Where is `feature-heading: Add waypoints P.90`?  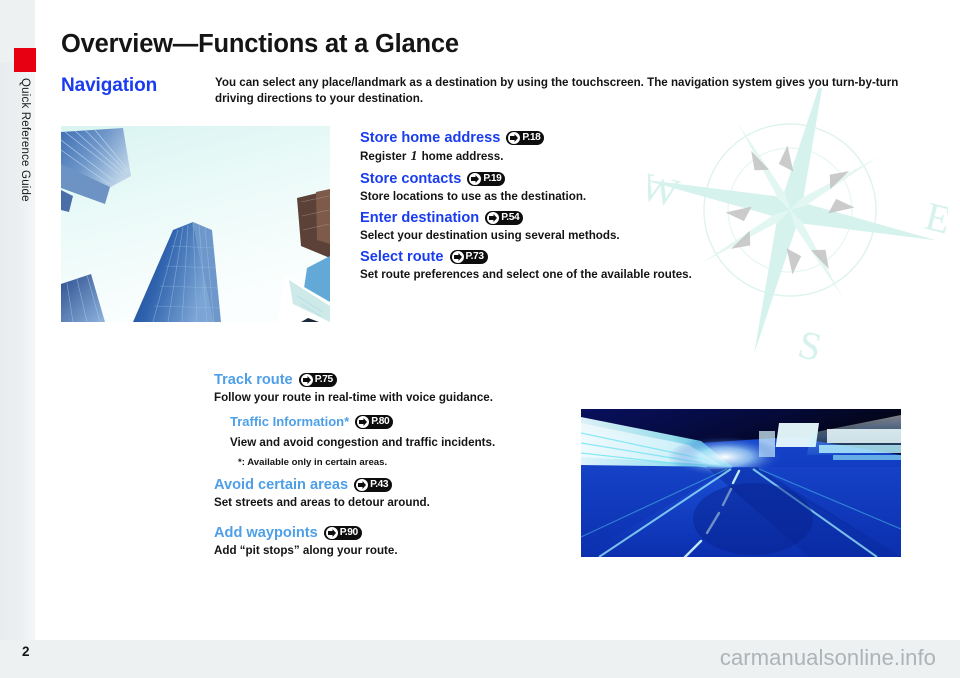
feature-heading: Add waypoints P.90 is located at coordinates (306, 533).